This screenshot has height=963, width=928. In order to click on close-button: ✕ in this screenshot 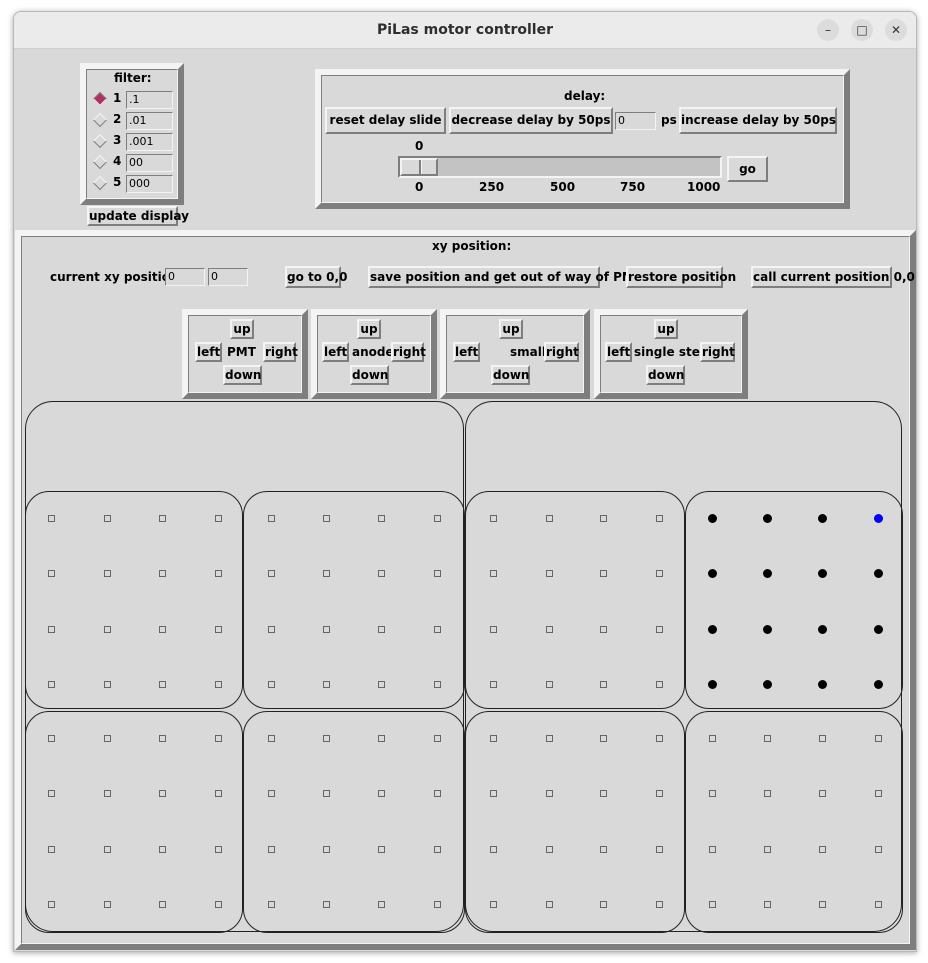, I will do `click(896, 30)`.